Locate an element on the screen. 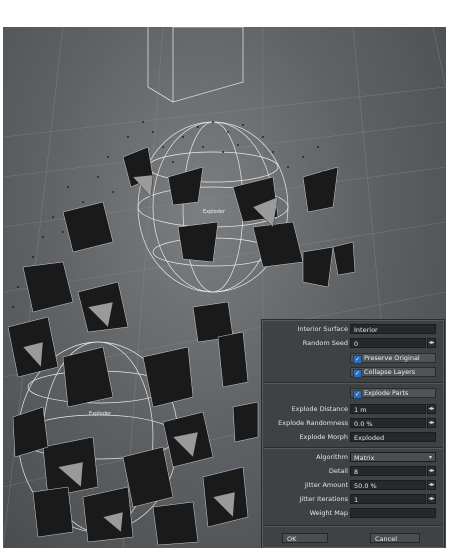 The image size is (450, 552). explode-randomness-label: Explode Randomness is located at coordinates (313, 423).